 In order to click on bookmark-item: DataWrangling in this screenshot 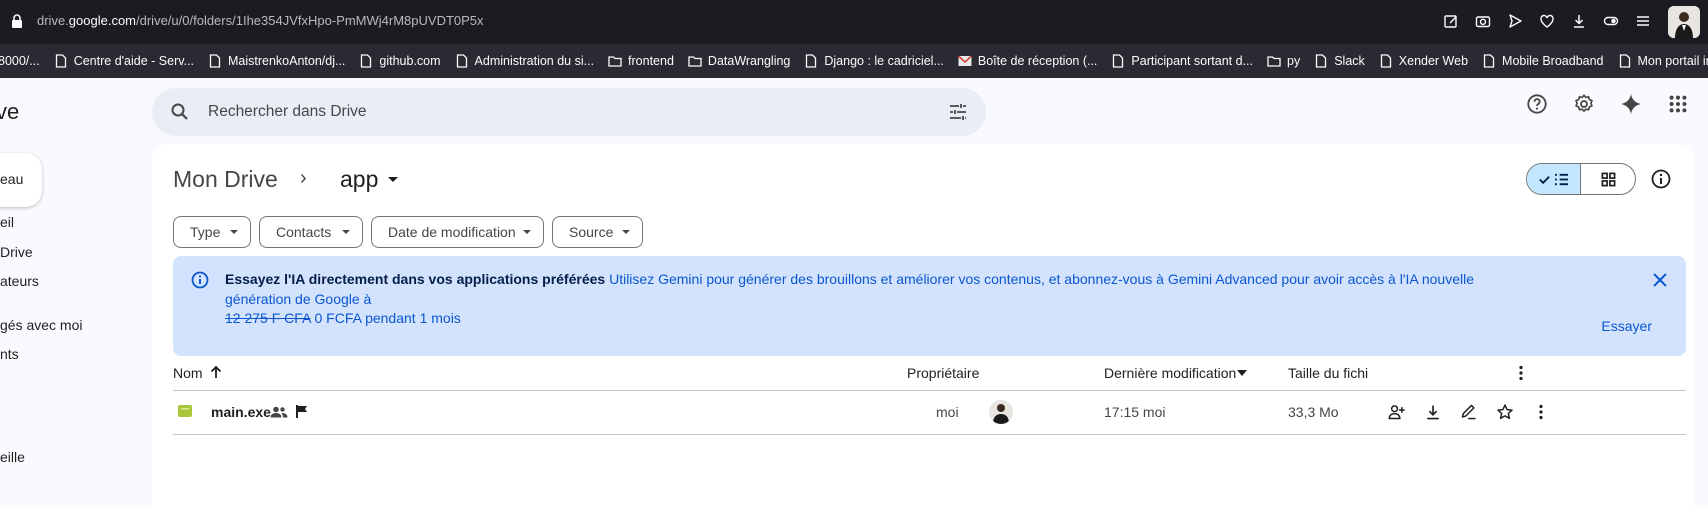, I will do `click(739, 61)`.